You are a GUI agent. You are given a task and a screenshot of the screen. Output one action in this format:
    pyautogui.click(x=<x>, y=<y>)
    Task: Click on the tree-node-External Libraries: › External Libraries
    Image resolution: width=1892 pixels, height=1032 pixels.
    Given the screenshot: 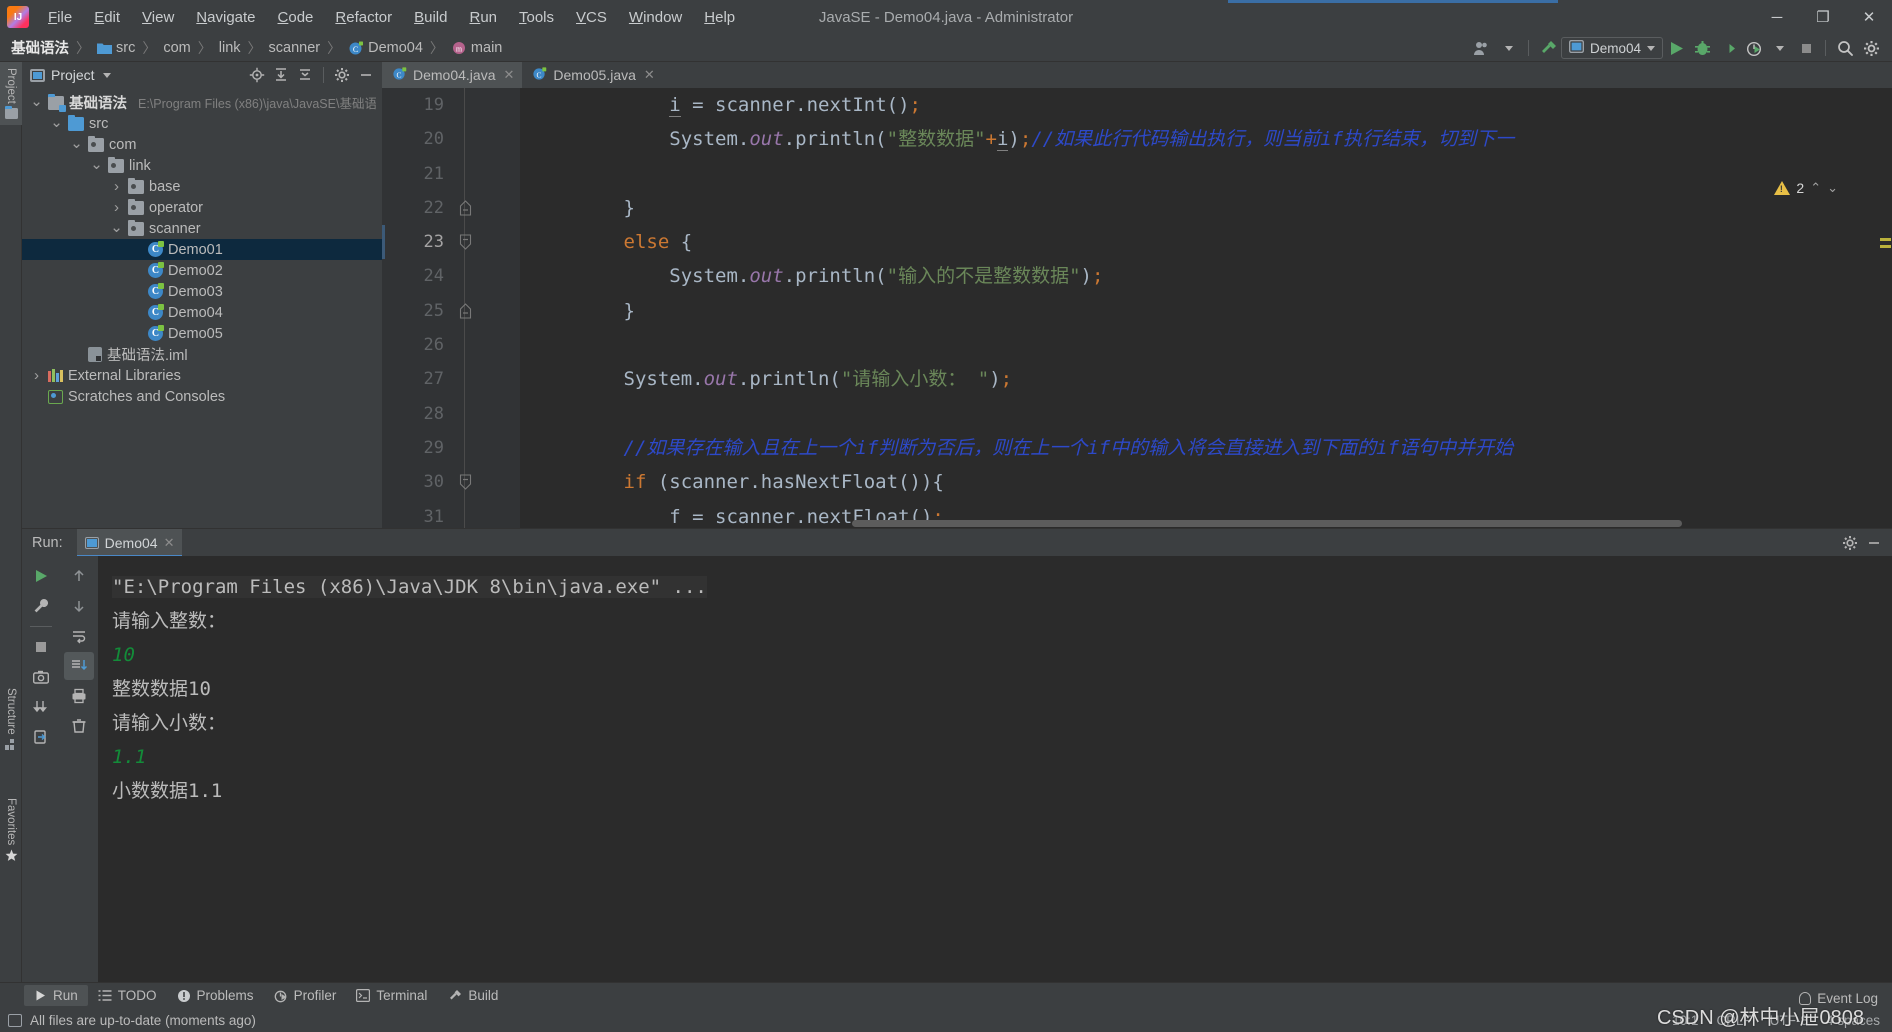 What is the action you would take?
    pyautogui.click(x=202, y=375)
    